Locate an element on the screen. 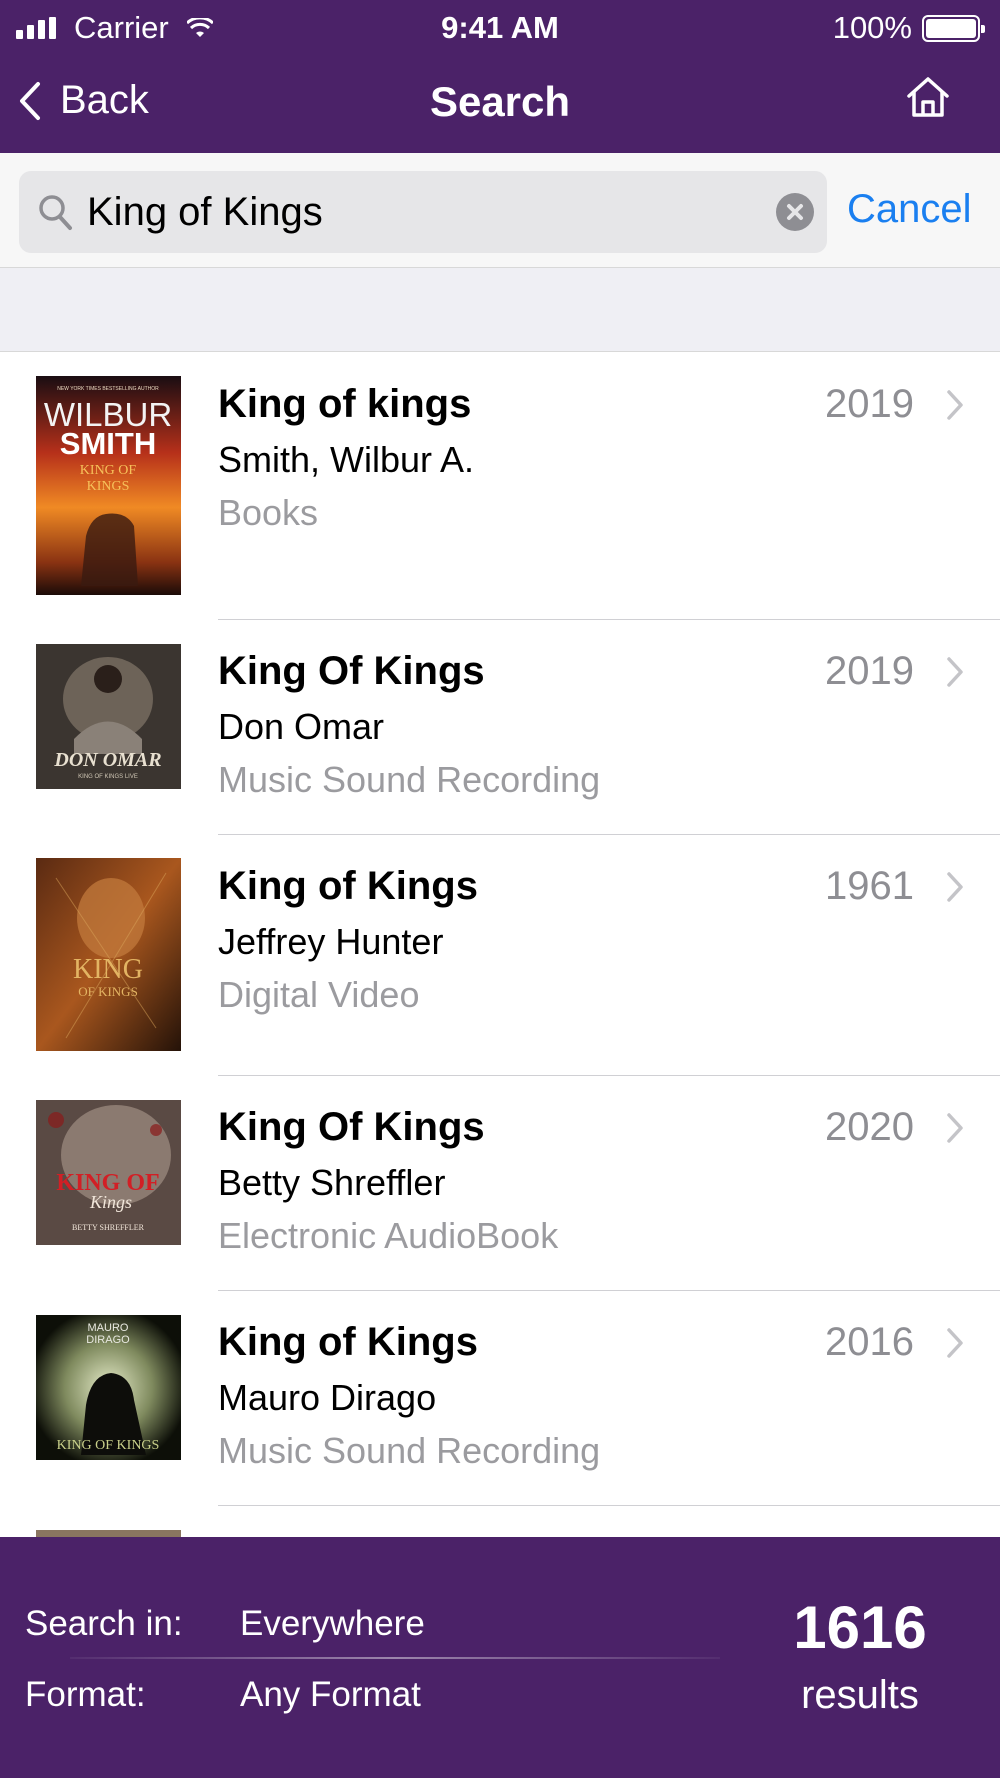 This screenshot has width=1000, height=1778. result-format: Digital Video is located at coordinates (319, 994).